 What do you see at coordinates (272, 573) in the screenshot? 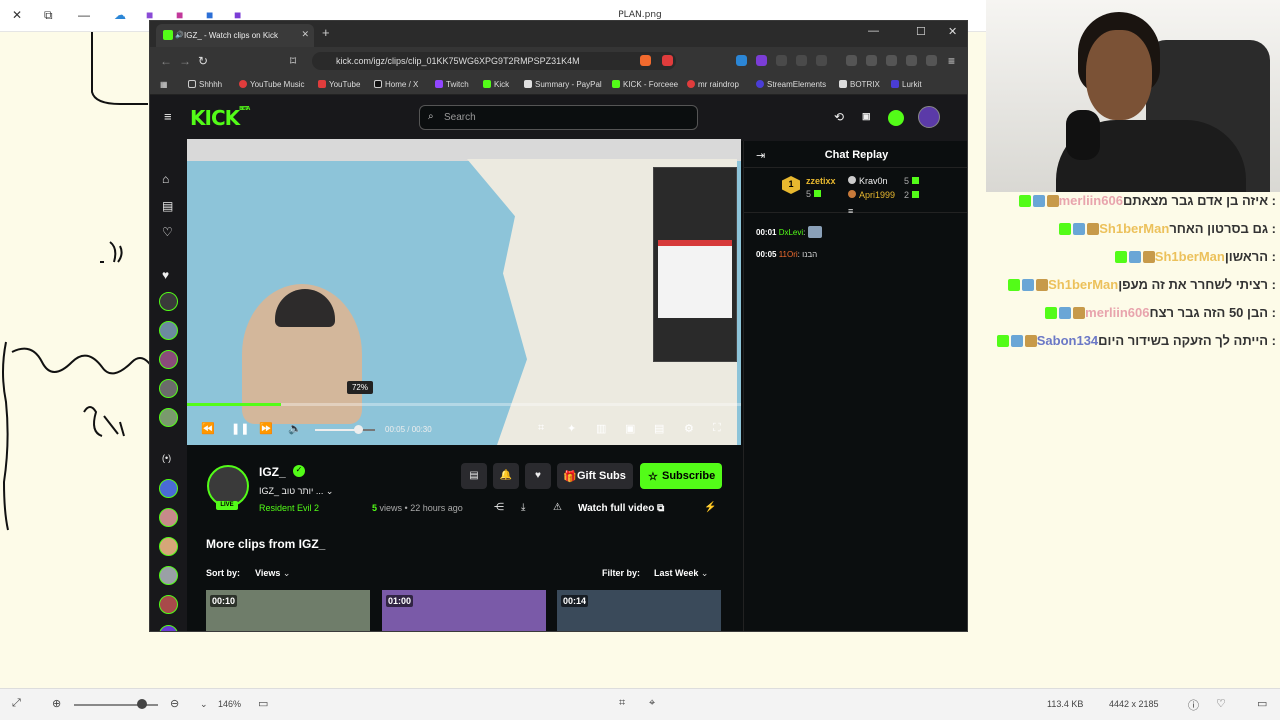
I see `sort-dropdown: Views ⌄` at bounding box center [272, 573].